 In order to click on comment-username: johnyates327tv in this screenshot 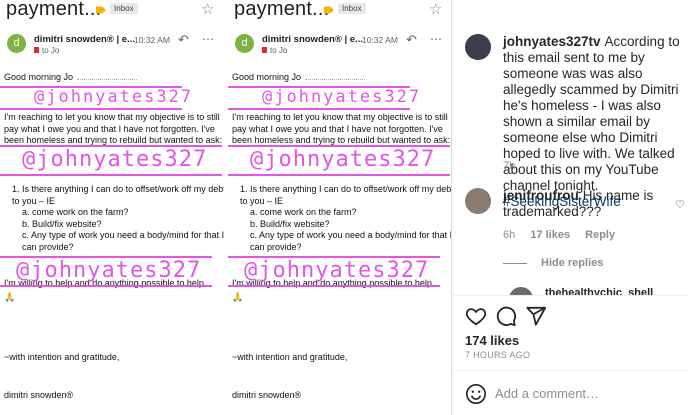, I will do `click(552, 41)`.